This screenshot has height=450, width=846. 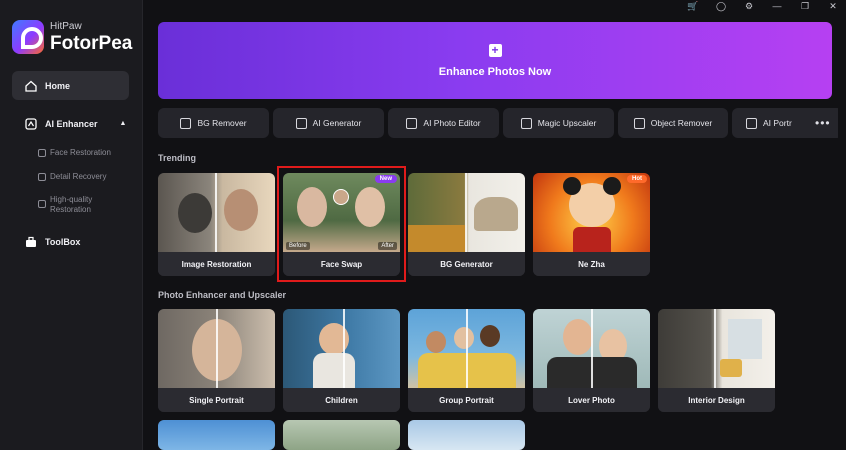 I want to click on card-thumbnail: Hot, so click(x=591, y=212).